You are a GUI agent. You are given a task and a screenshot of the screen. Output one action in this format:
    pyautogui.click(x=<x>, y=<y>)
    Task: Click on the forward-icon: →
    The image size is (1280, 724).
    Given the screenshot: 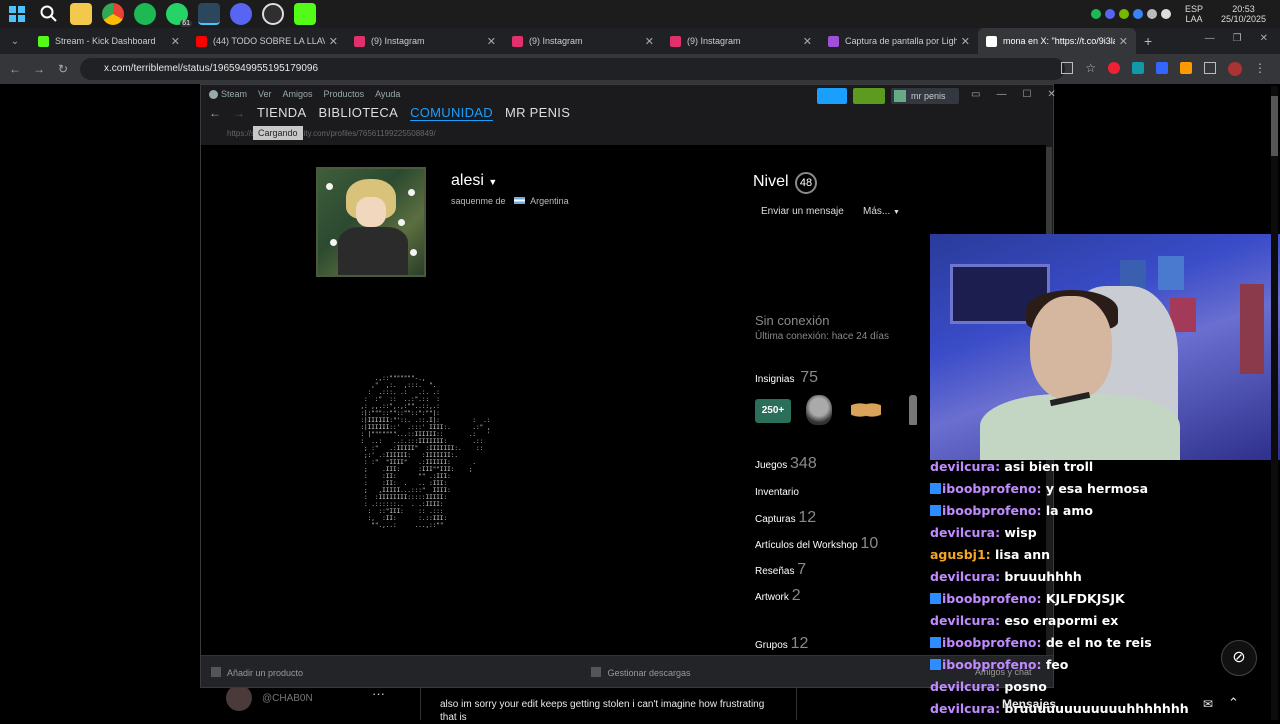 What is the action you would take?
    pyautogui.click(x=39, y=69)
    